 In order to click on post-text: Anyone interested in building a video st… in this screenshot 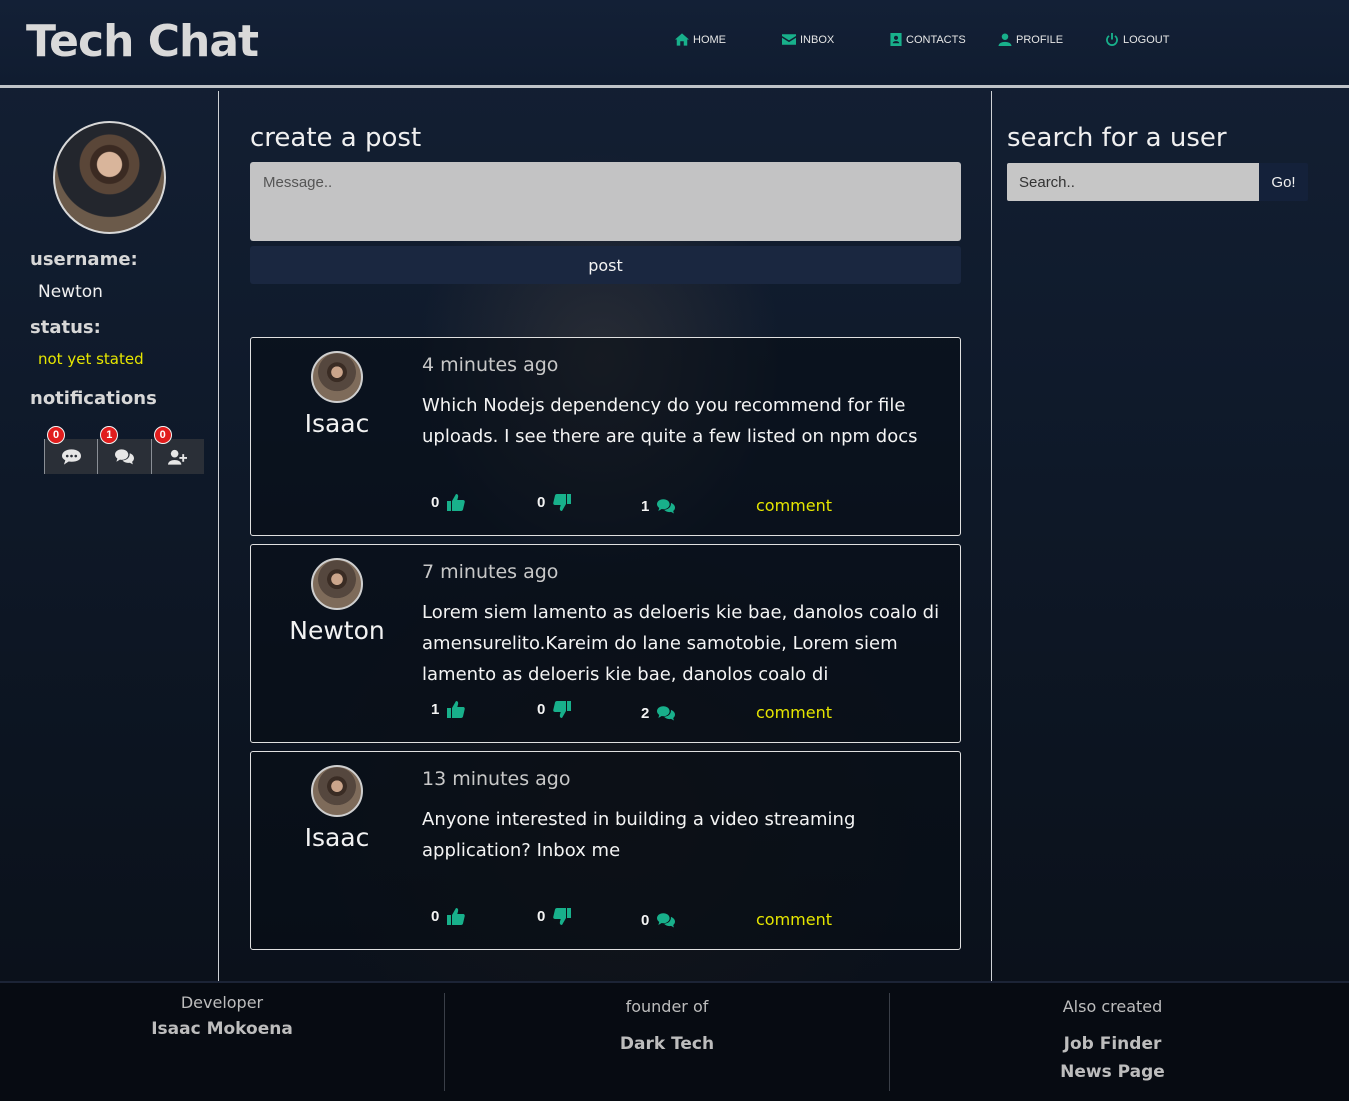, I will do `click(639, 835)`.